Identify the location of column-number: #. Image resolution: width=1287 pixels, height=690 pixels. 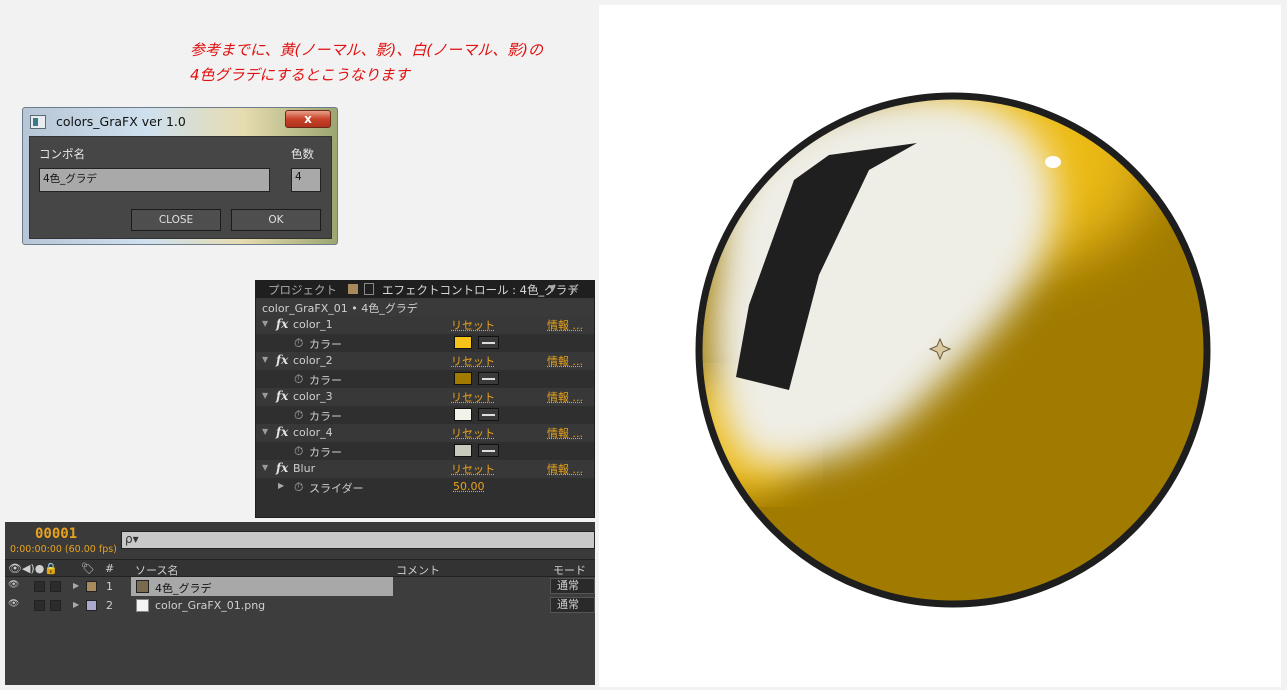
(110, 568).